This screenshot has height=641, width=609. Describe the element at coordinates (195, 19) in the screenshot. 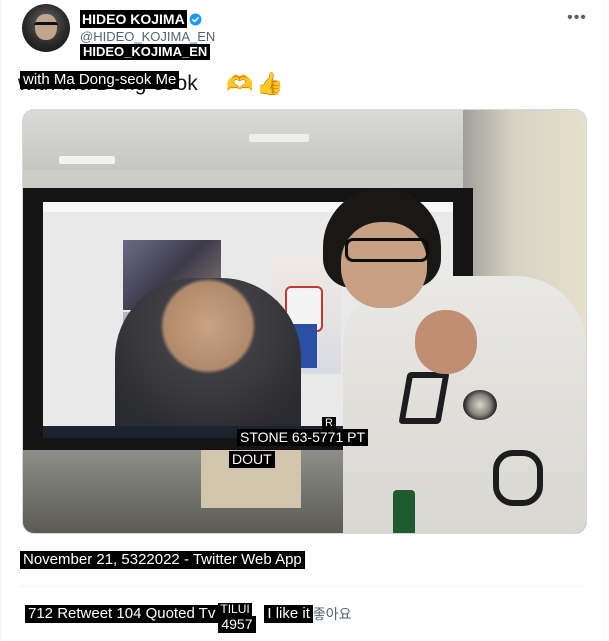

I see `verified-badge-icon` at that location.